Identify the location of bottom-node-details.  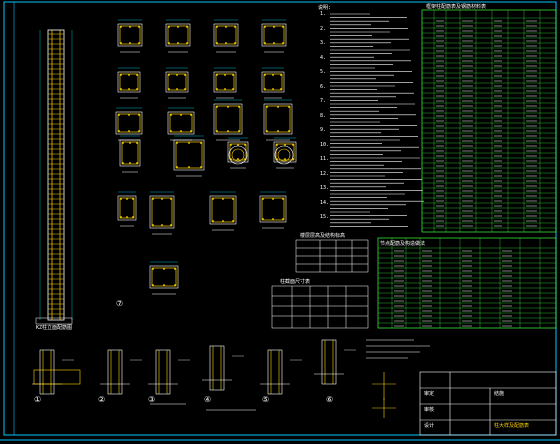
(194, 375).